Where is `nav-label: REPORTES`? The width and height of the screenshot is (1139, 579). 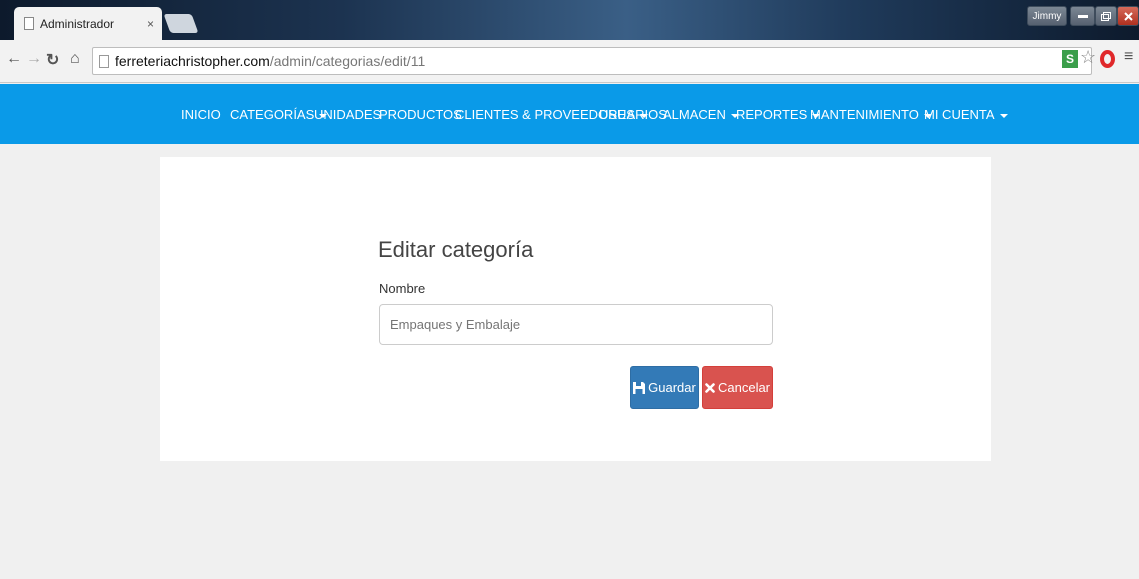 nav-label: REPORTES is located at coordinates (772, 114).